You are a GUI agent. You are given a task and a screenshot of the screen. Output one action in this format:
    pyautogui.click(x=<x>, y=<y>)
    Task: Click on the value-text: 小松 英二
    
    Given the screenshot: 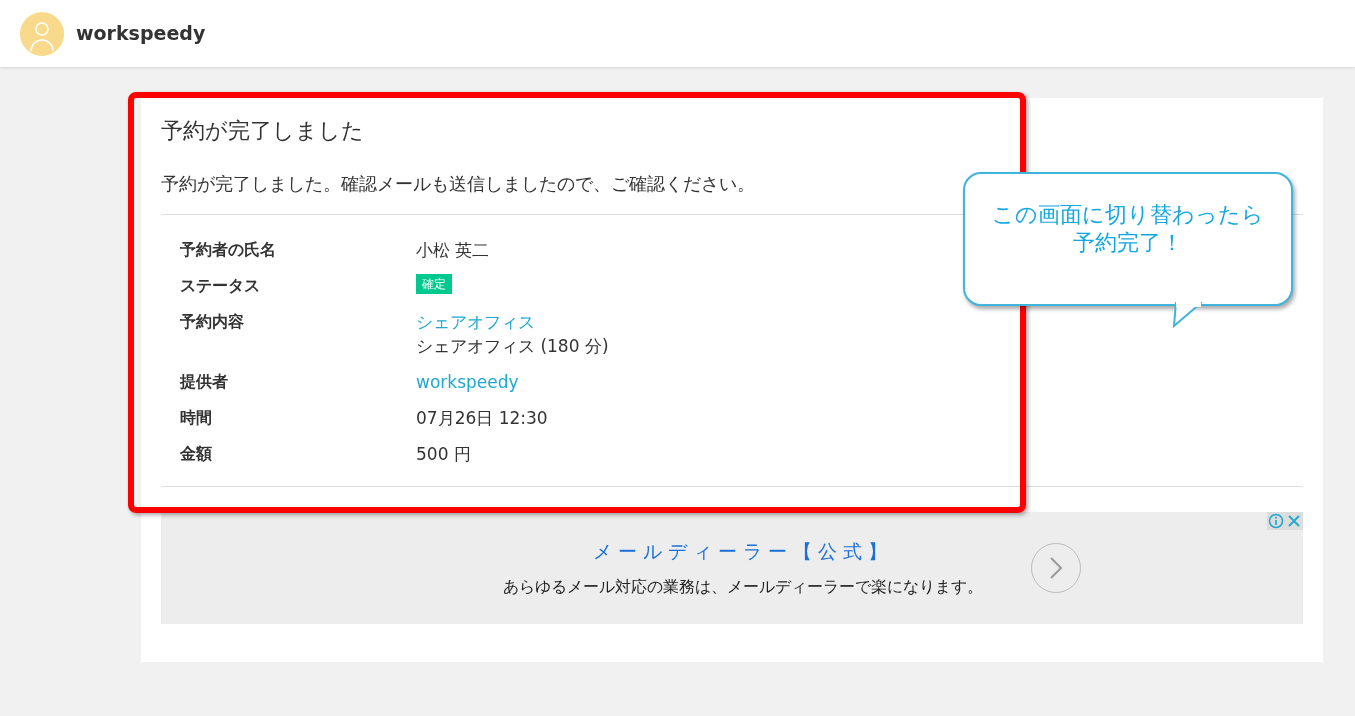 What is the action you would take?
    pyautogui.click(x=453, y=250)
    